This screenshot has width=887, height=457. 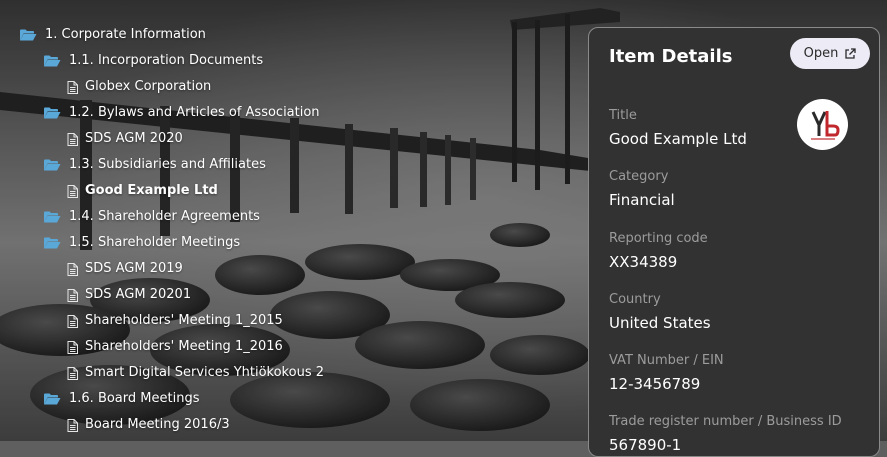 What do you see at coordinates (292, 217) in the screenshot?
I see `tree-folder-item: 1.4. Shareholder Agreements` at bounding box center [292, 217].